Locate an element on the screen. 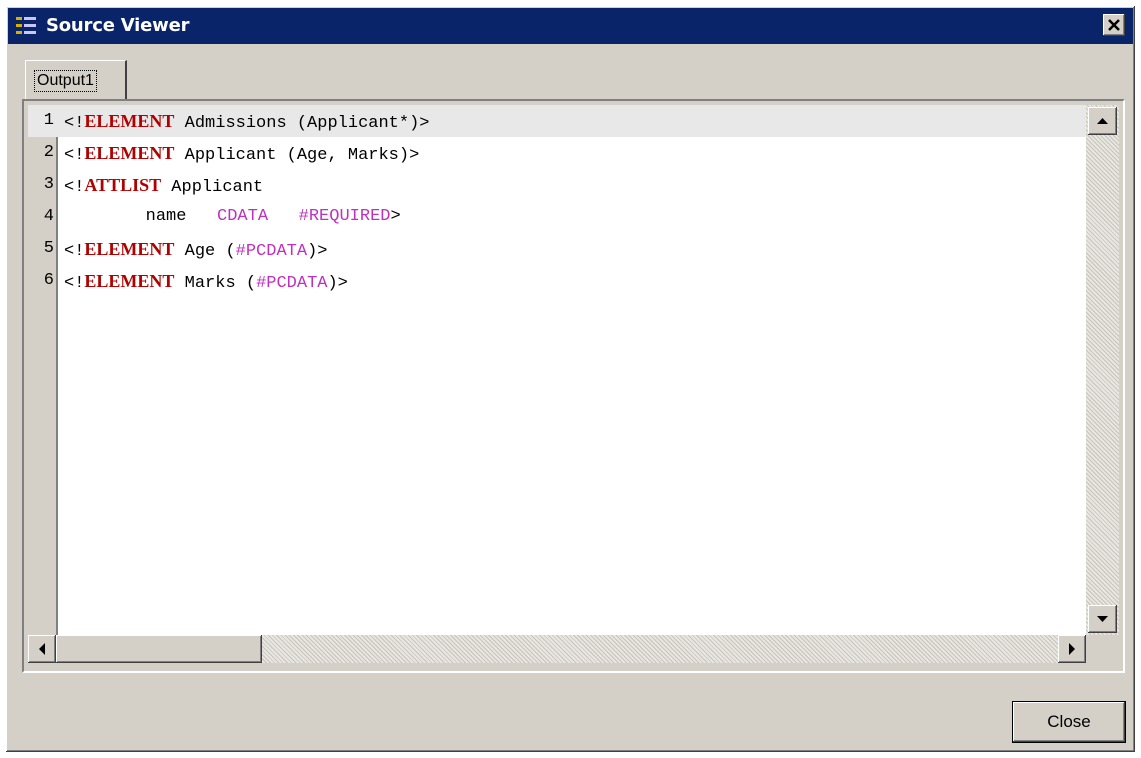  dtd-keyword: ATTLIST is located at coordinates (123, 185).